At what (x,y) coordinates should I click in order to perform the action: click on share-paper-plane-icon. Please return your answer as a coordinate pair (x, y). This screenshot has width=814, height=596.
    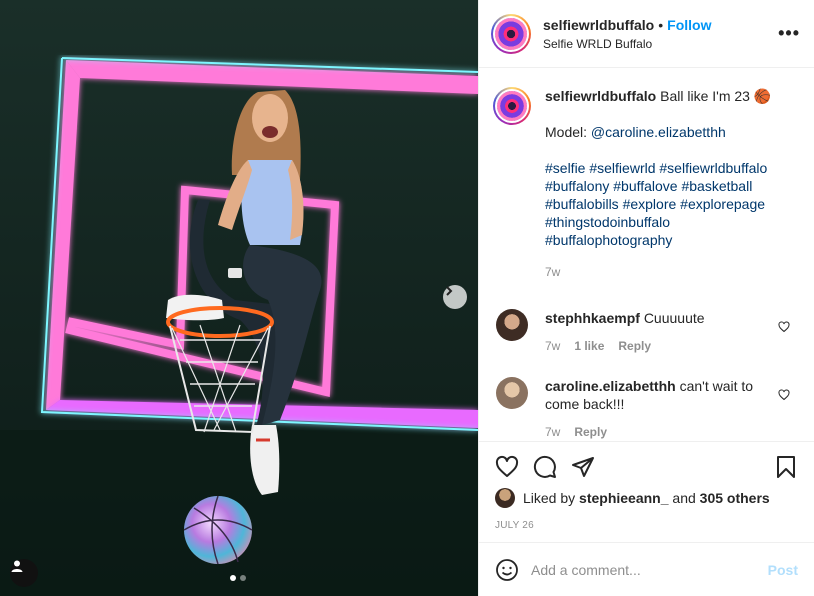
    Looking at the image, I should click on (583, 467).